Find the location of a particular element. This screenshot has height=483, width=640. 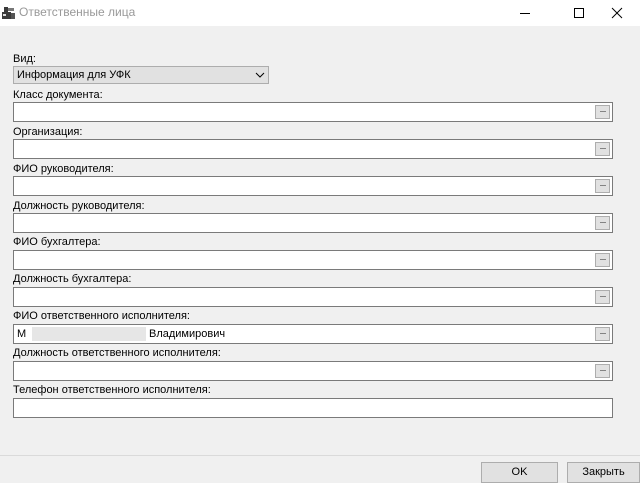

close-icon is located at coordinates (617, 13).